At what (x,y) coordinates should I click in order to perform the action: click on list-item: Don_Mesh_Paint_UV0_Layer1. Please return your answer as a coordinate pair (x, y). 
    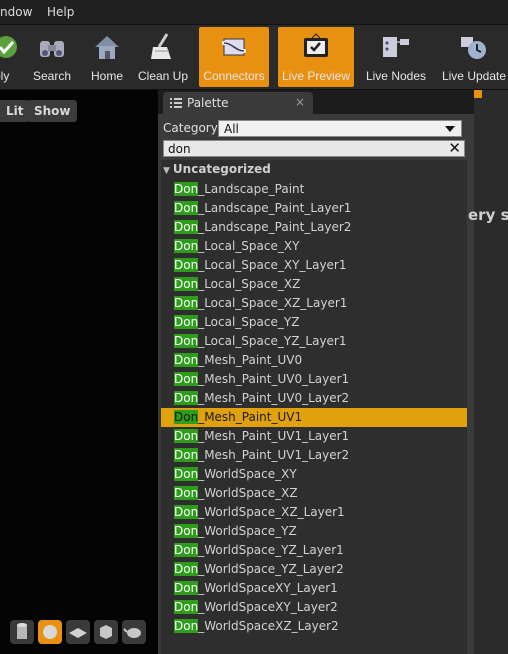
    Looking at the image, I should click on (314, 379).